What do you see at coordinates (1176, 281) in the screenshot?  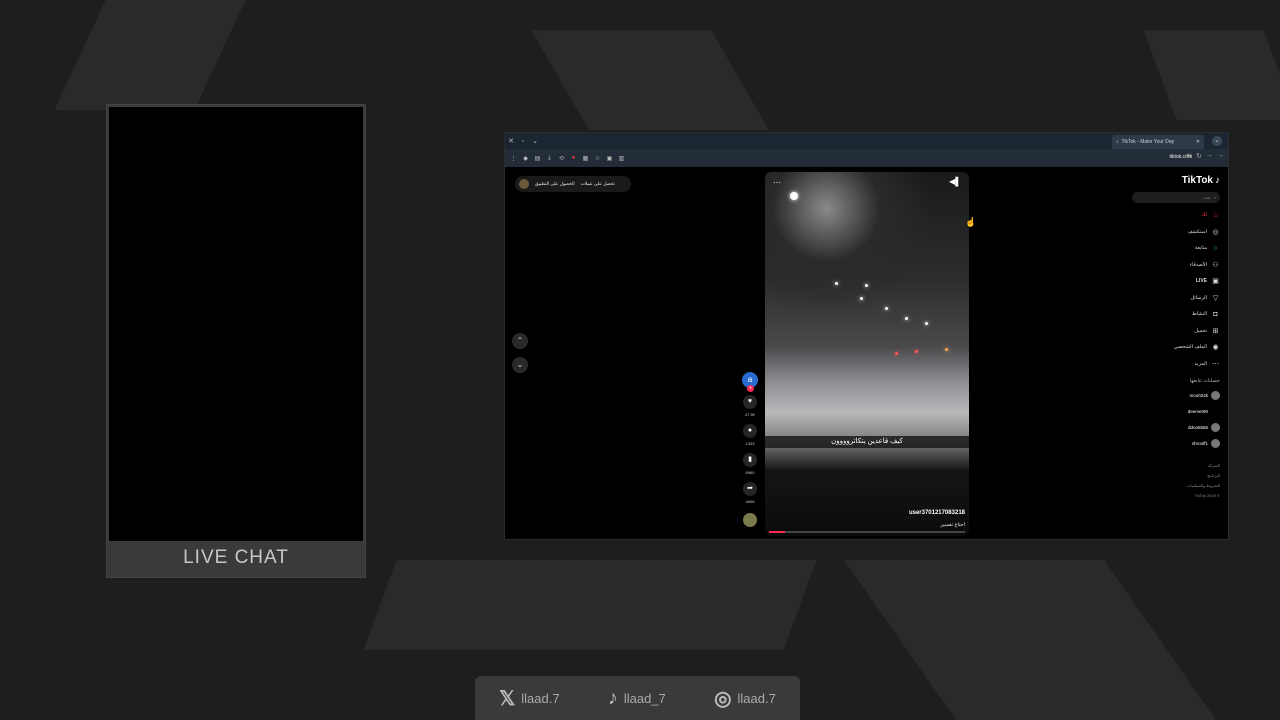 I see `sidebar-item-live: ▣ LIVE` at bounding box center [1176, 281].